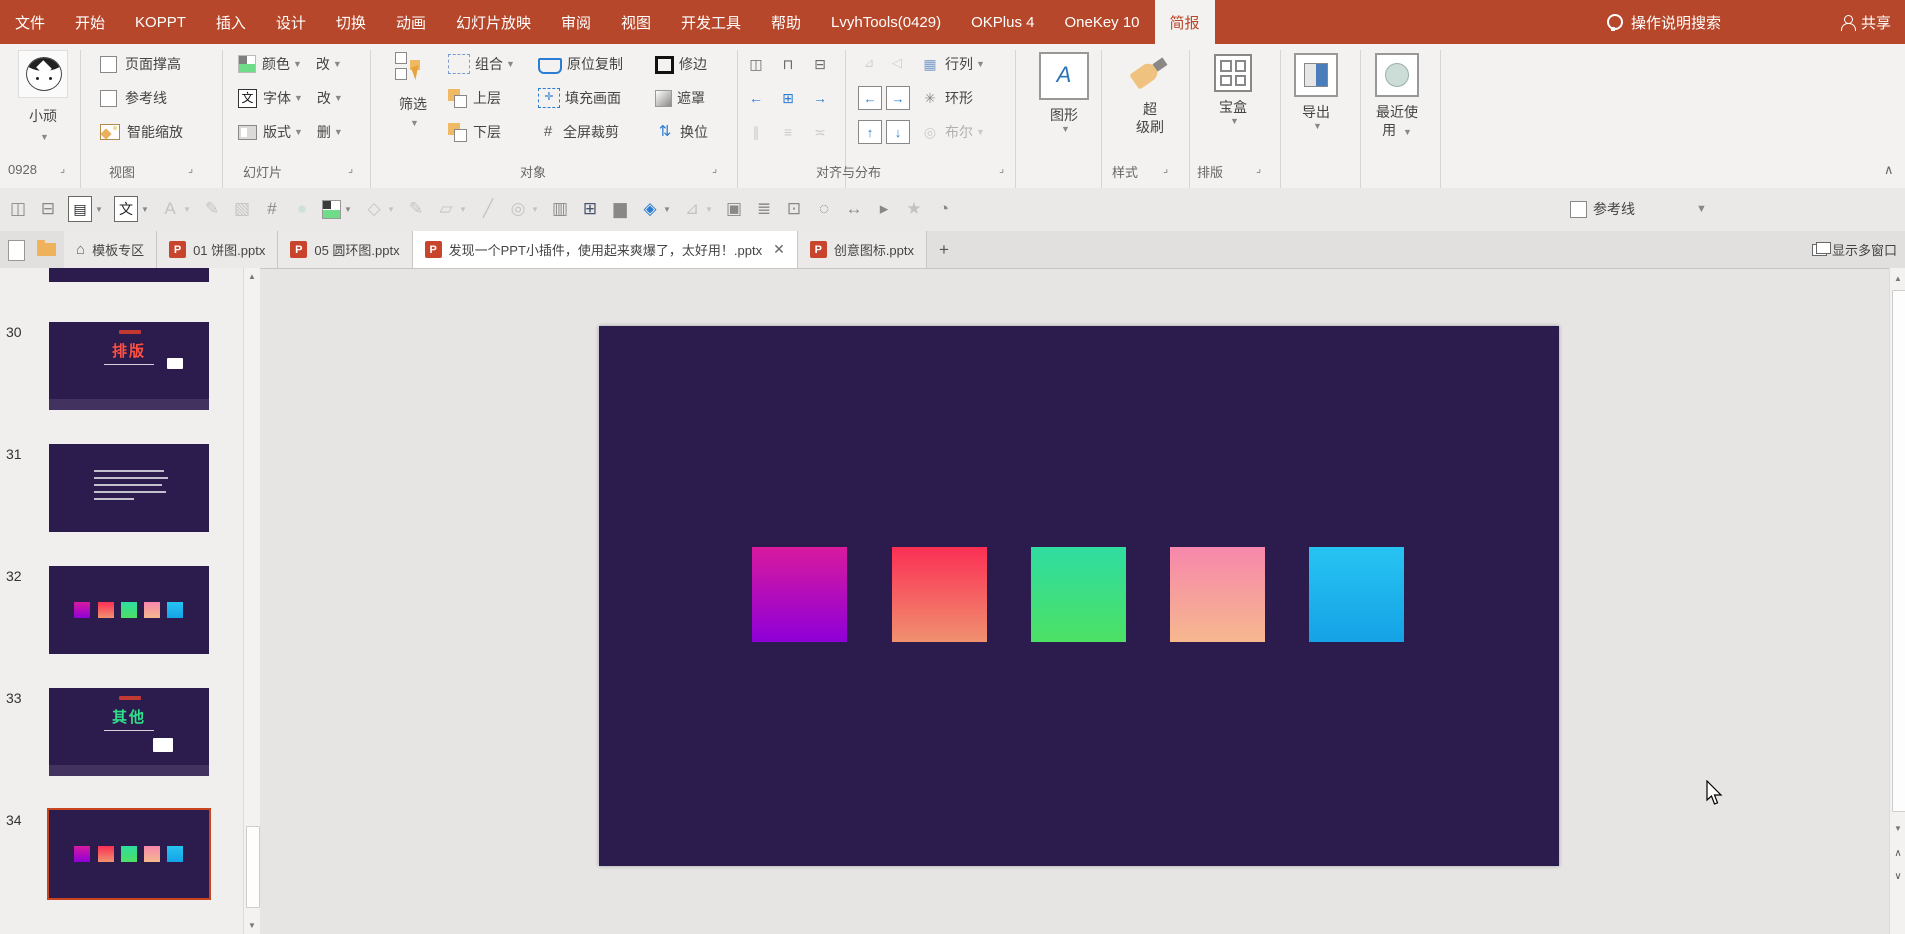 The image size is (1905, 934). I want to click on distribute-columns-icon: ▥, so click(560, 209).